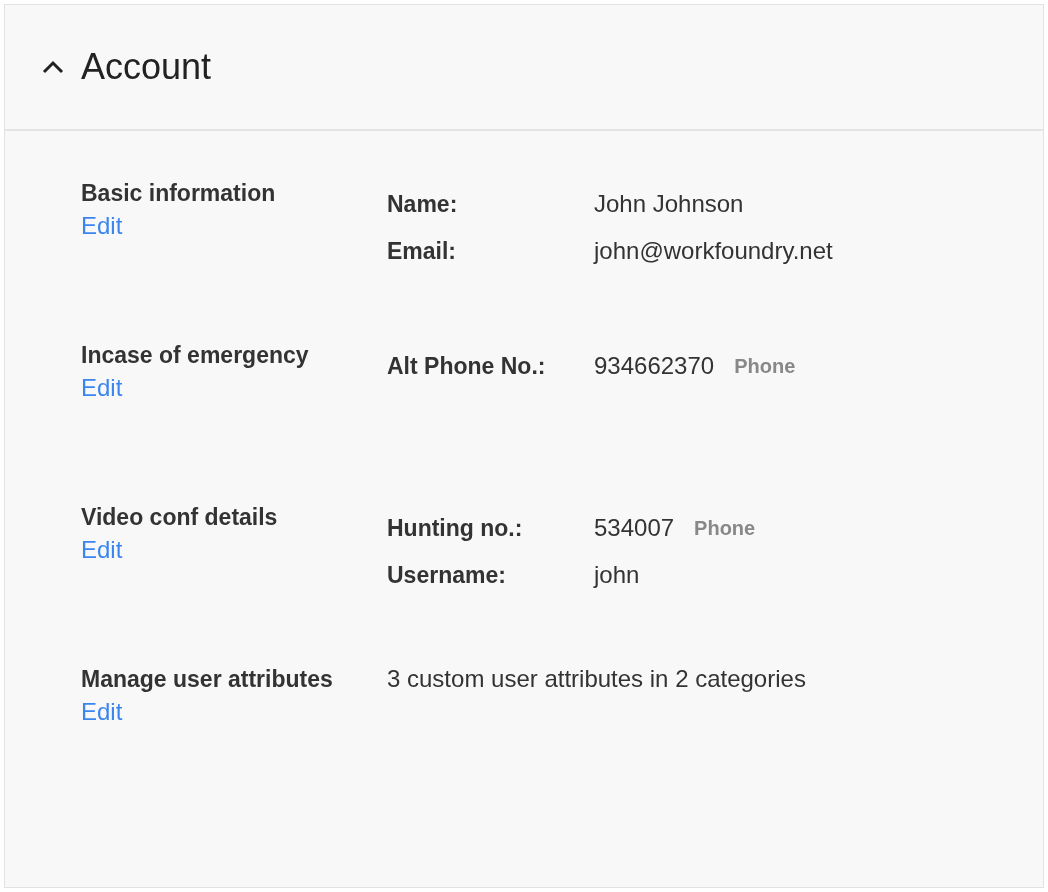  I want to click on section-label: Basic information, so click(179, 193).